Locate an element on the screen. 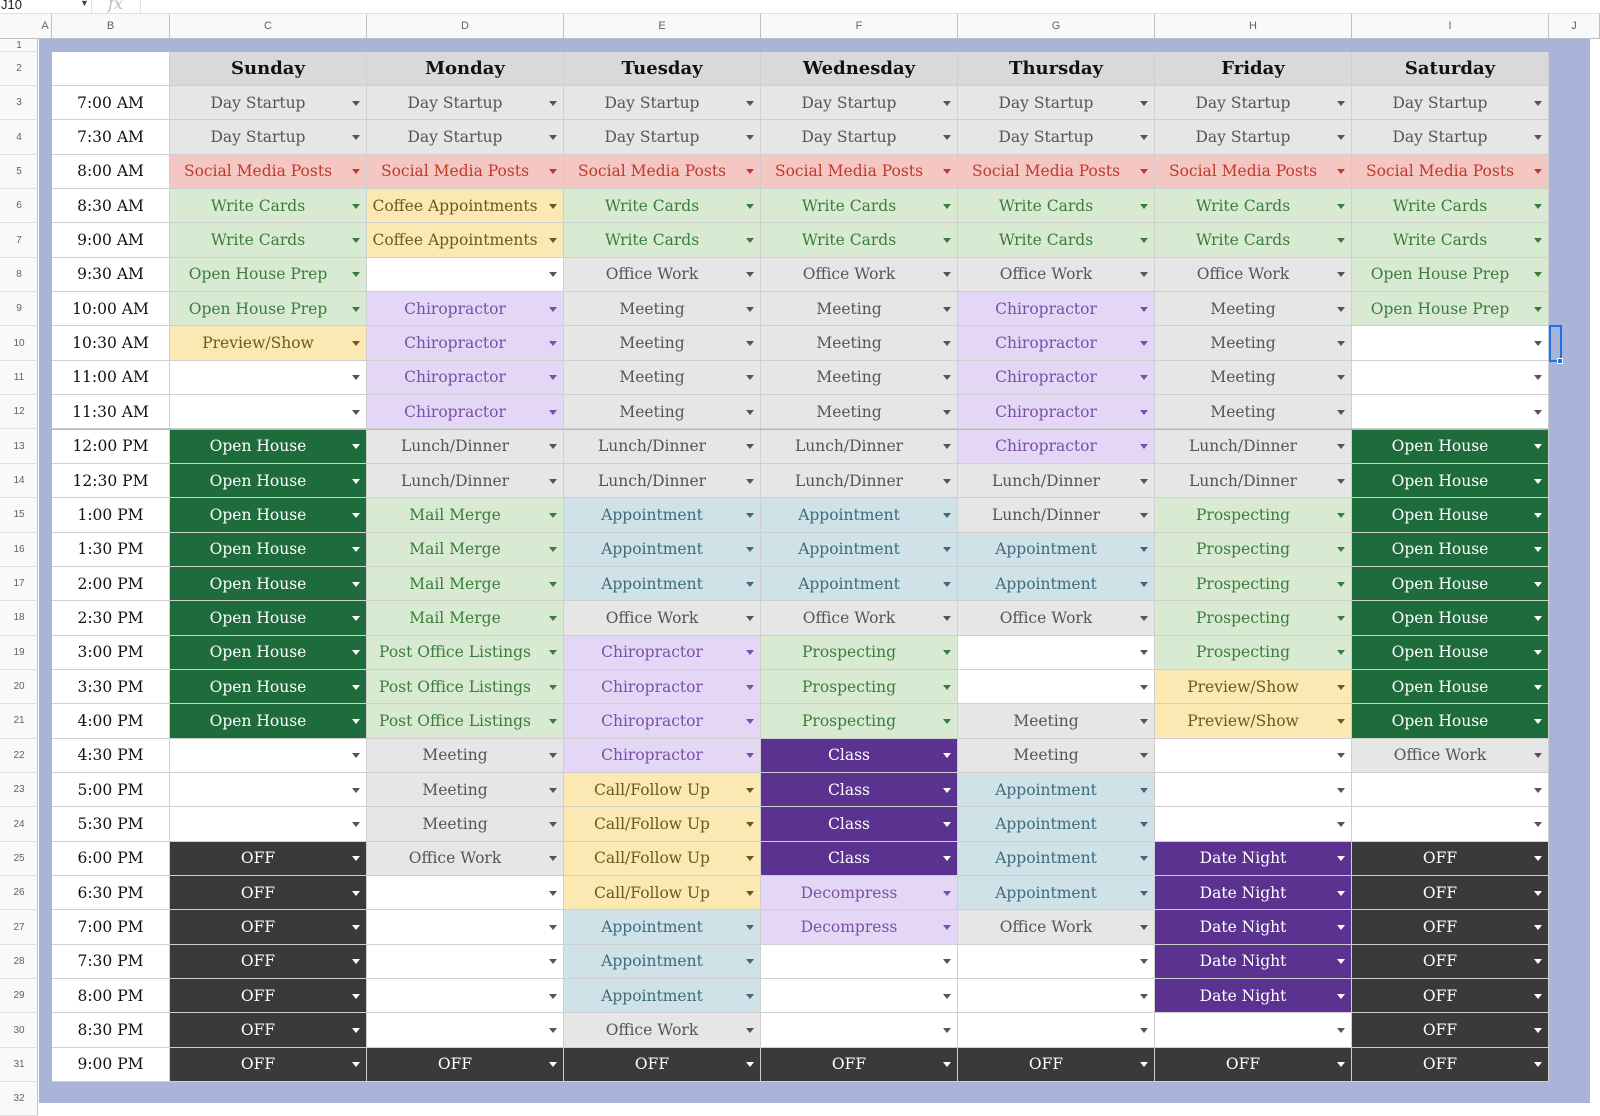  time-slot-label: 11:30 AM is located at coordinates (111, 412).